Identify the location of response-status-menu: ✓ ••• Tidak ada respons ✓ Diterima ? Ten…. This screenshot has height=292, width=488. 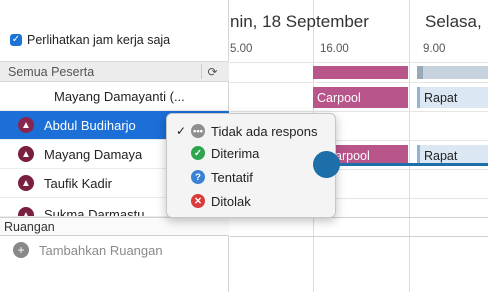
(251, 165).